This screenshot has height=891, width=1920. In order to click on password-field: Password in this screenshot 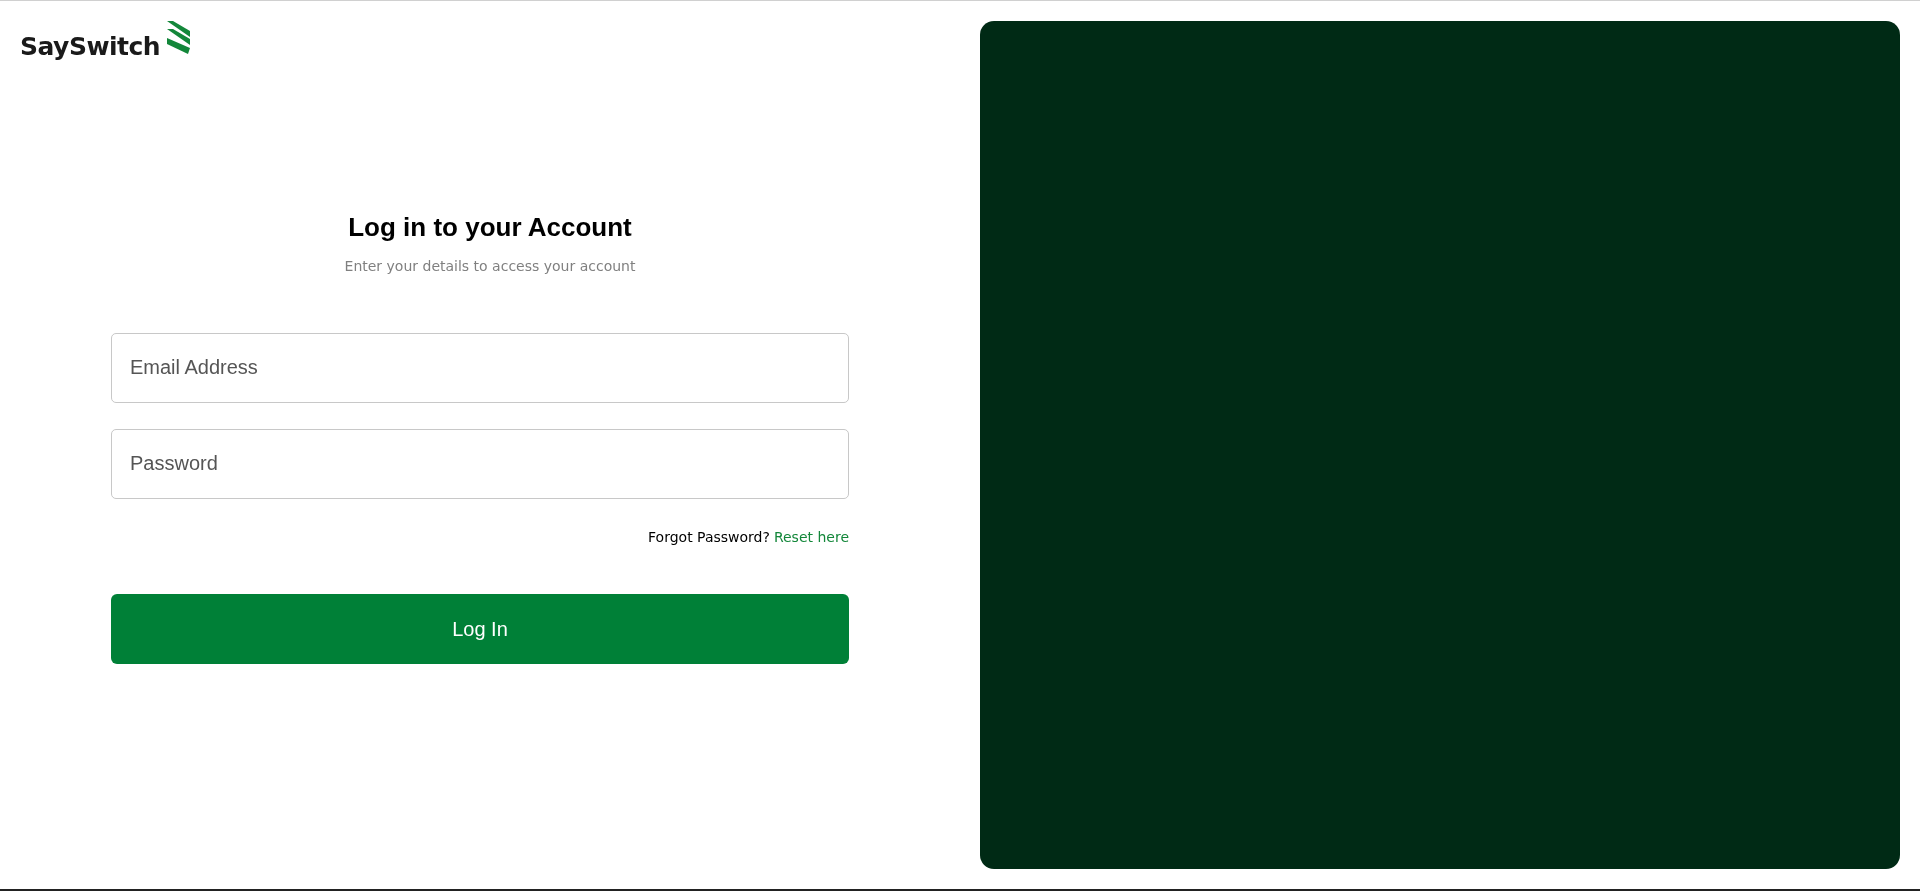, I will do `click(480, 463)`.